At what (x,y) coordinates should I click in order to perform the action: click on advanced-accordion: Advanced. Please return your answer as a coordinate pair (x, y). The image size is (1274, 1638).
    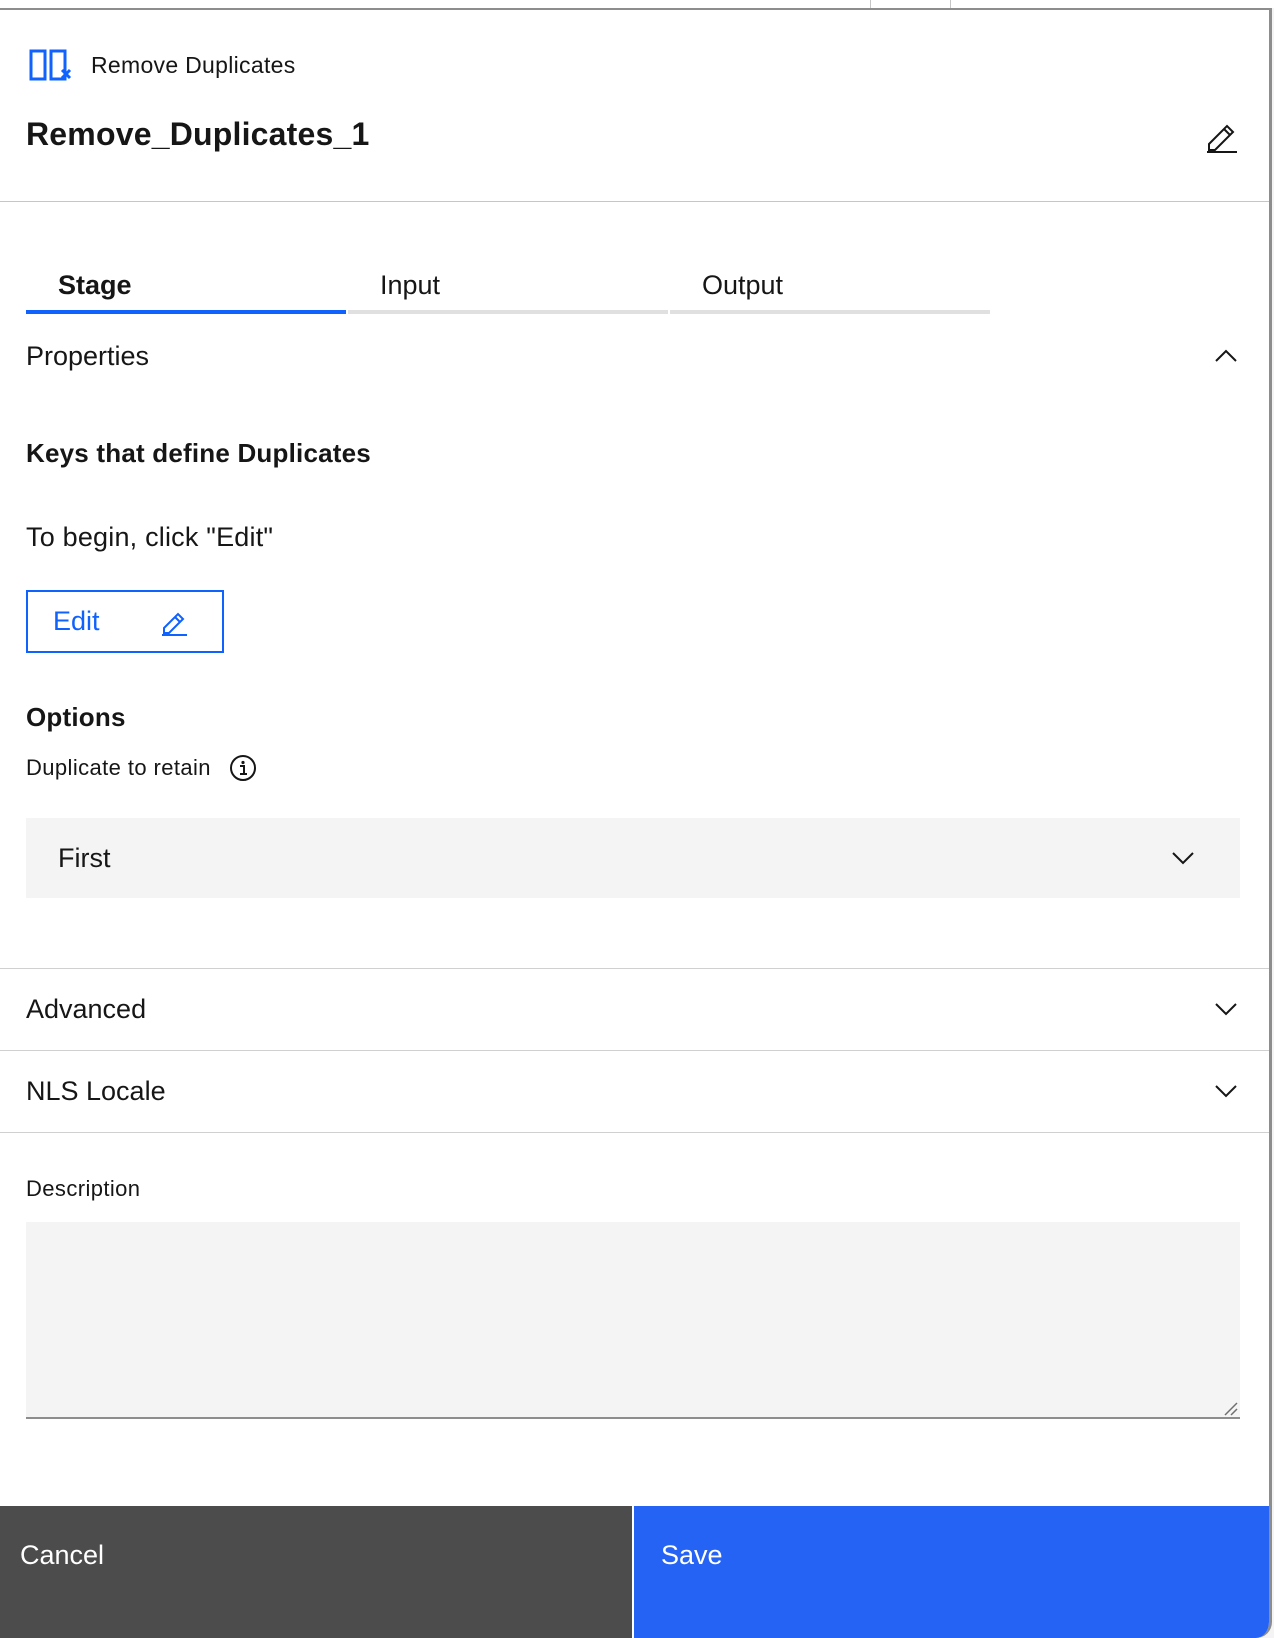
    Looking at the image, I should click on (634, 1009).